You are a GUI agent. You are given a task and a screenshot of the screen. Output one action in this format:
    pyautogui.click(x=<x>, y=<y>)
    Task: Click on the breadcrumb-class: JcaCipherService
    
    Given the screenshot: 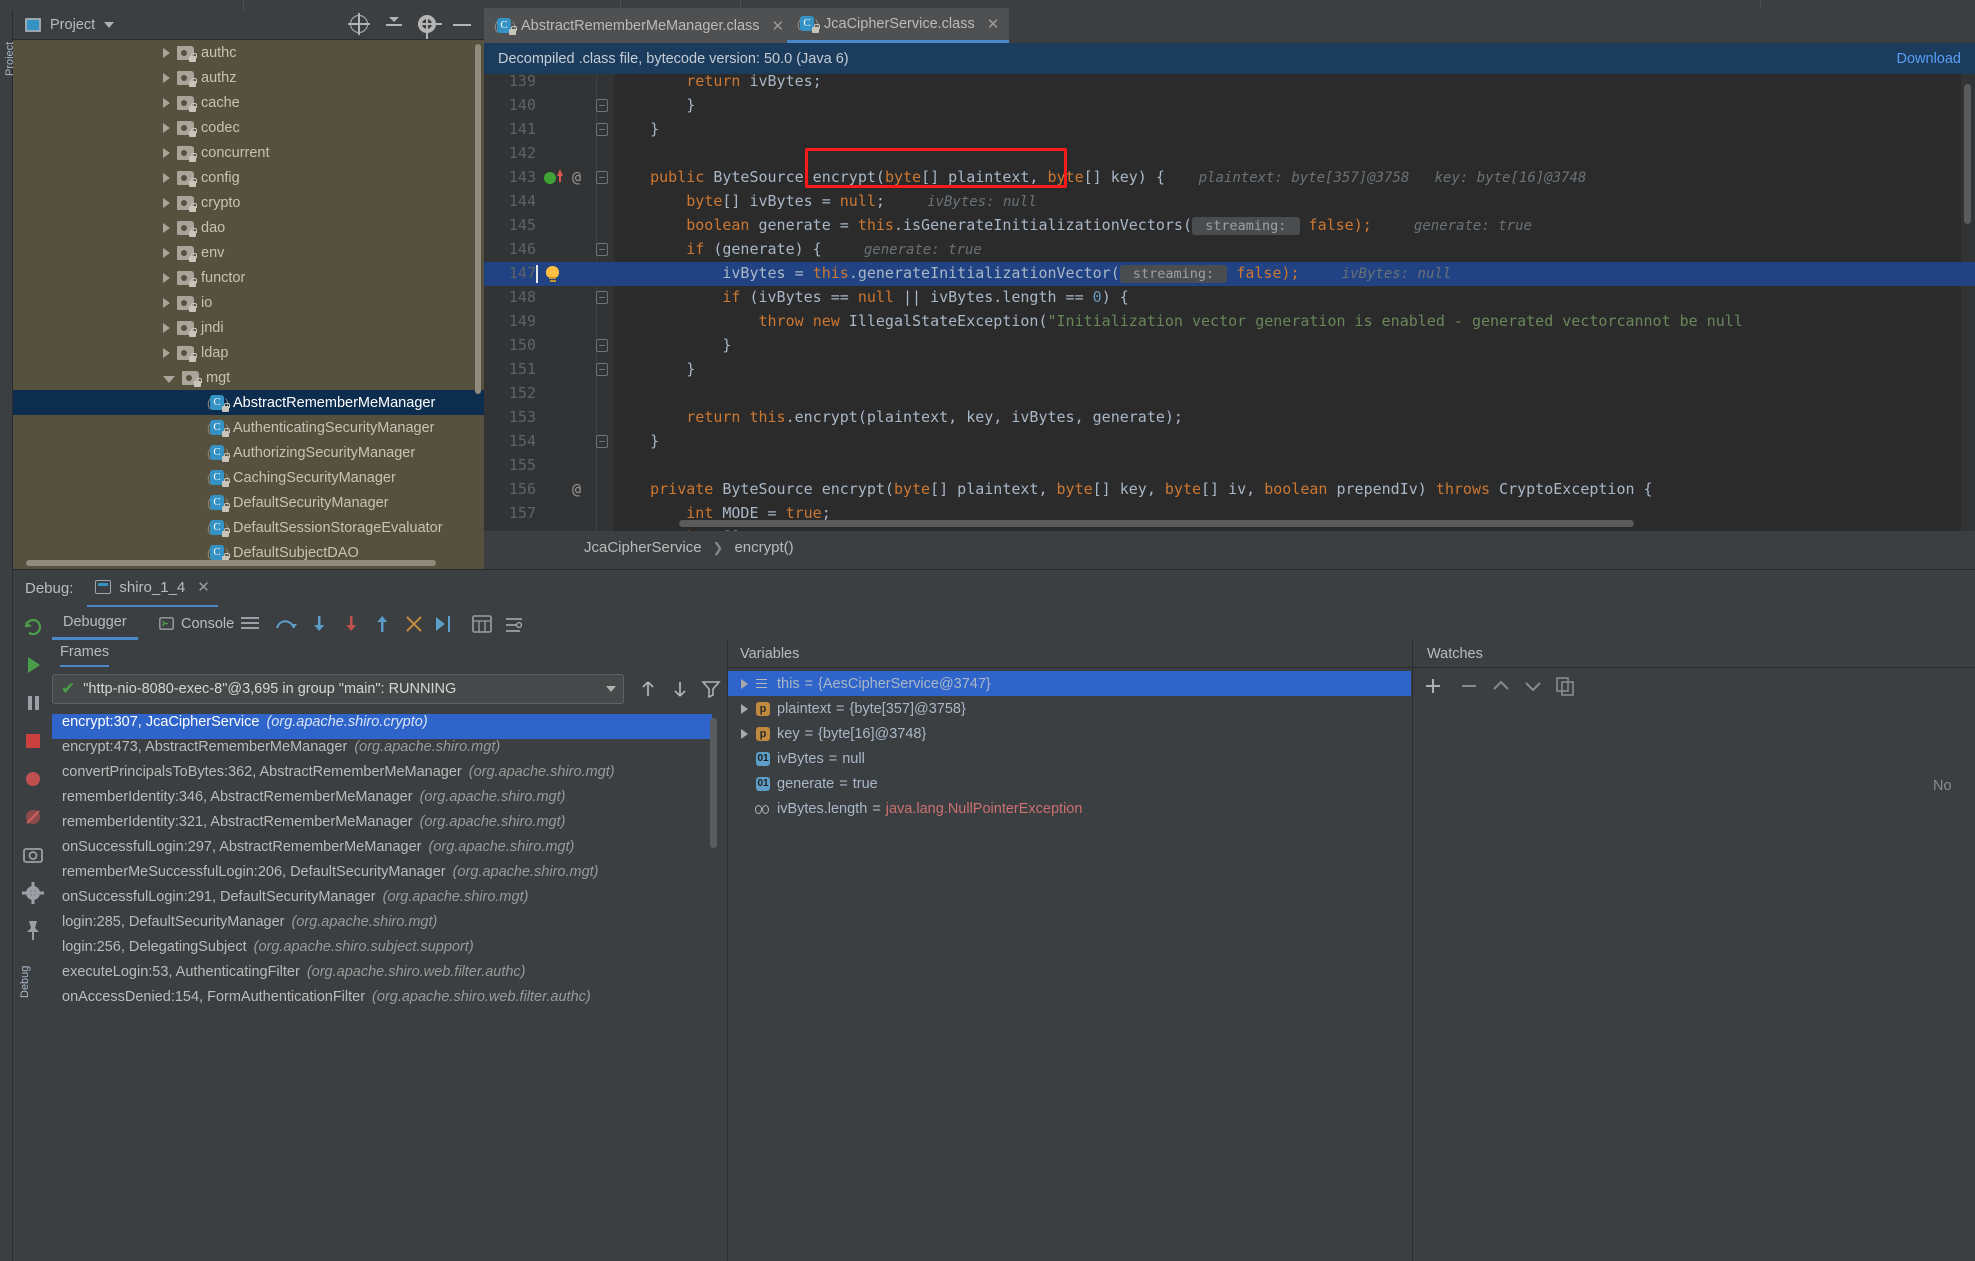 What is the action you would take?
    pyautogui.click(x=643, y=547)
    